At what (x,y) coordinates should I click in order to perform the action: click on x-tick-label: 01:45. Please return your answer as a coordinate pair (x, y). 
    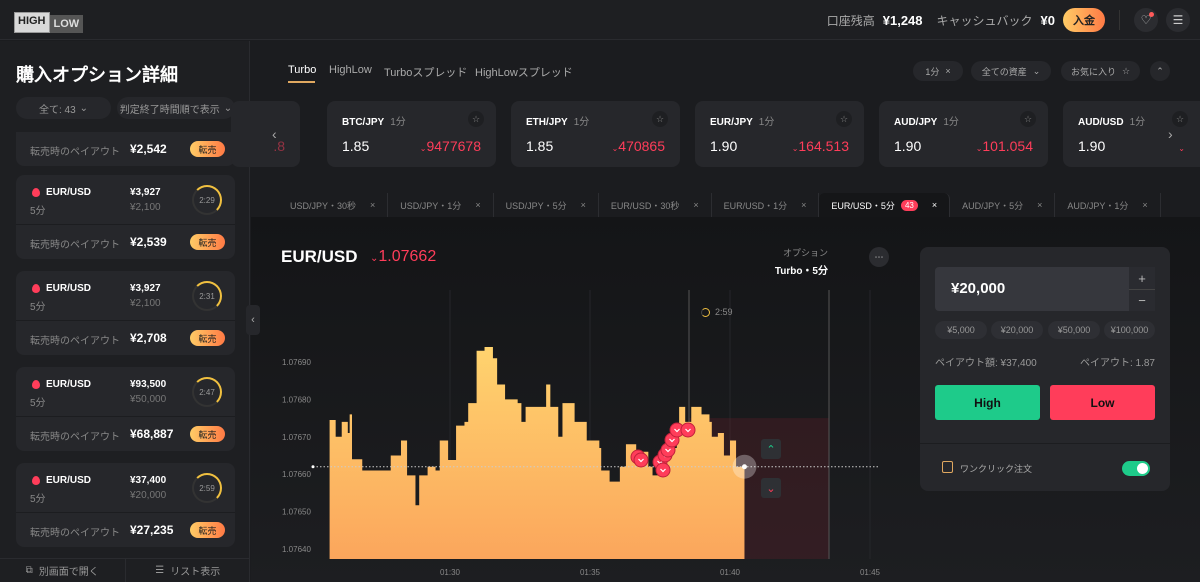
    Looking at the image, I should click on (870, 572).